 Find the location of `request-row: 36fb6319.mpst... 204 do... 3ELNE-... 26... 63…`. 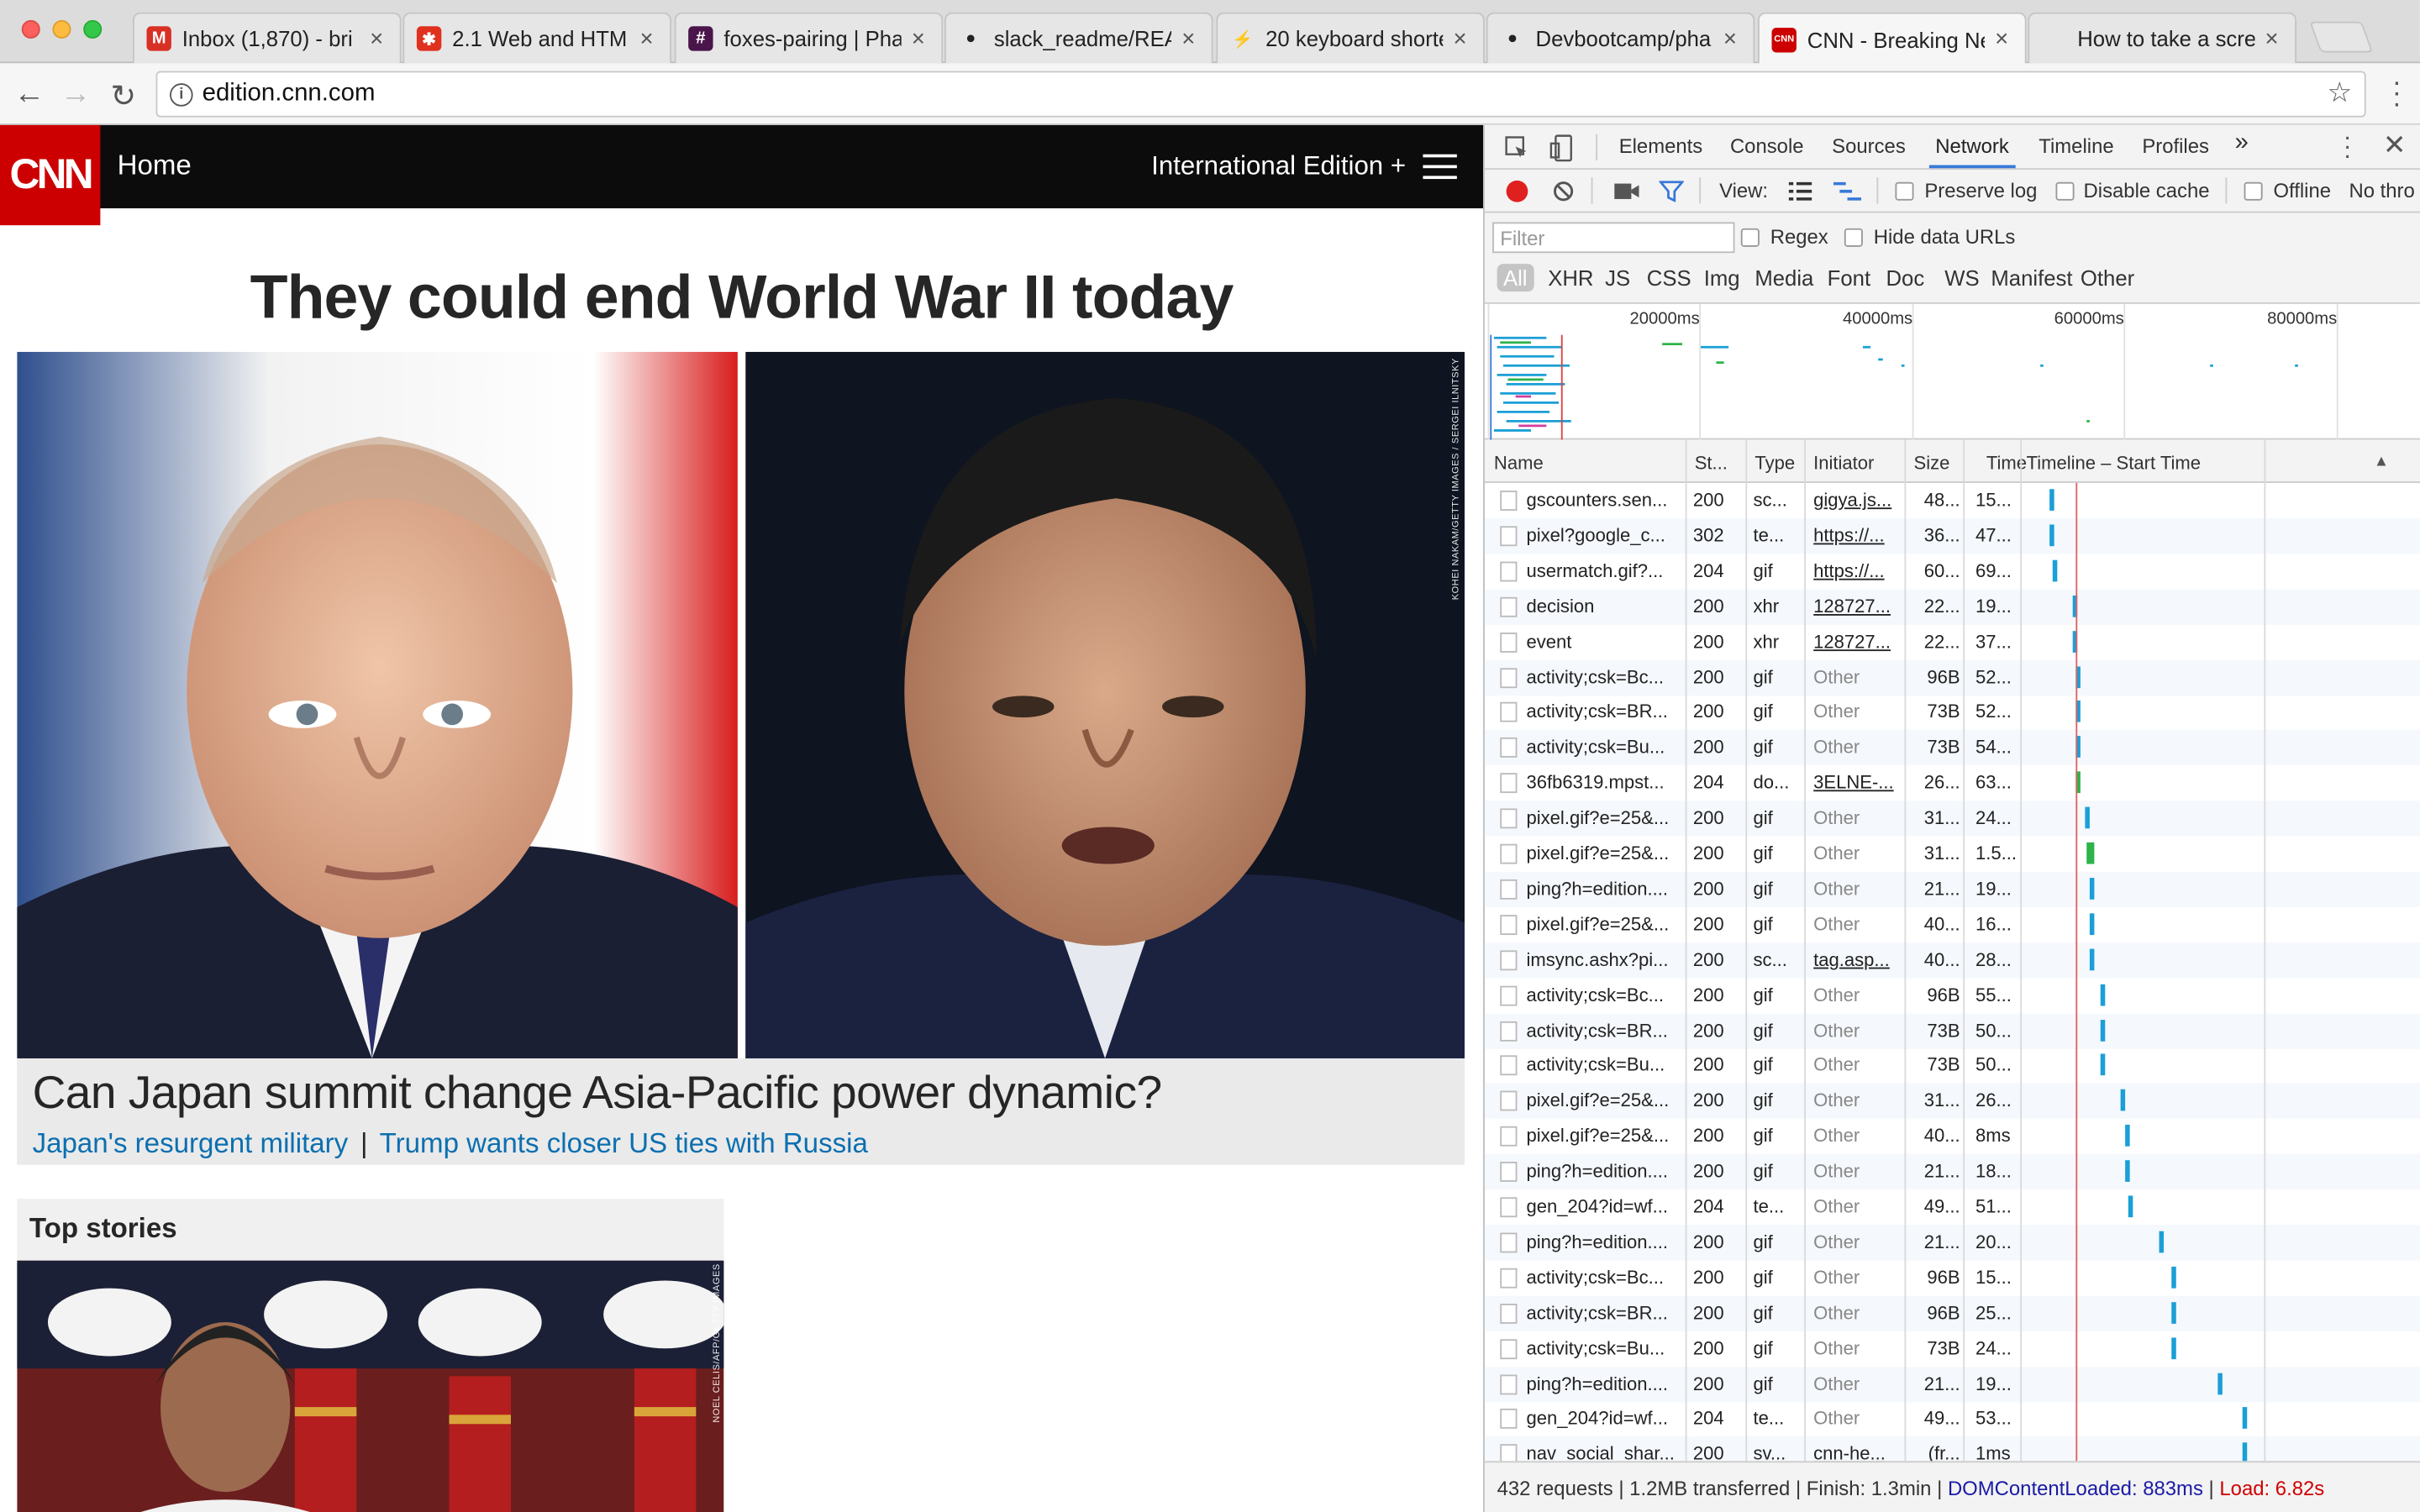

request-row: 36fb6319.mpst... 204 do... 3ELNE-... 26... 63… is located at coordinates (1952, 783).